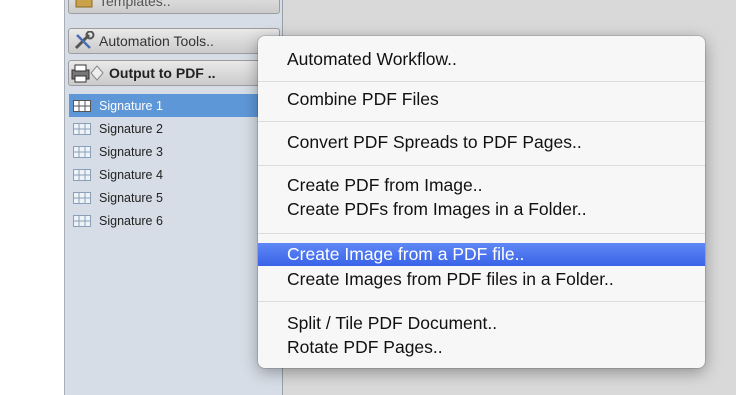  What do you see at coordinates (131, 174) in the screenshot?
I see `signature-label: Signature 4` at bounding box center [131, 174].